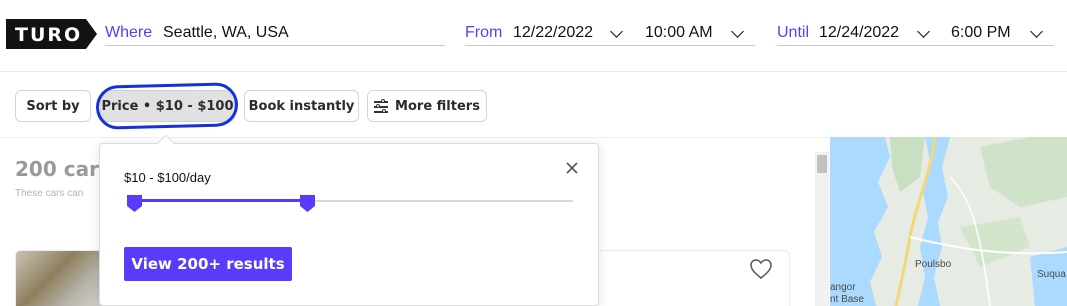  I want to click on map-label-poulsbo: Poulsbo, so click(933, 264).